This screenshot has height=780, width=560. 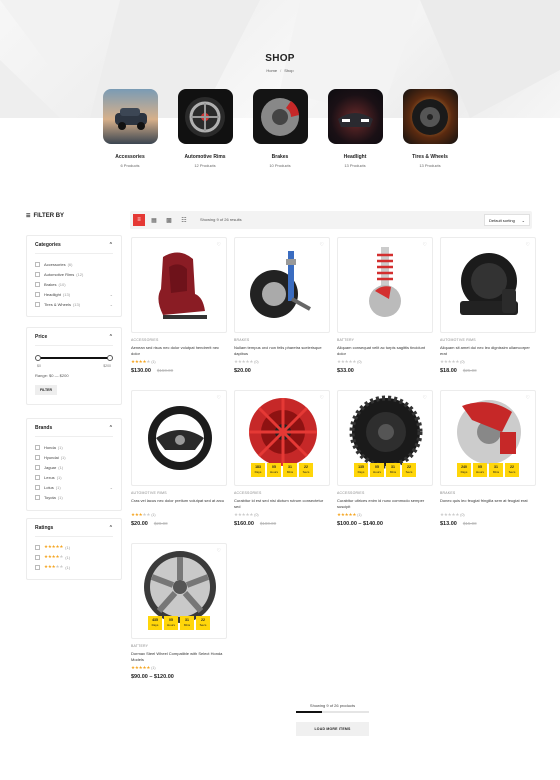 I want to click on ratings-filter: Ratings ⌃ ★★★★★ (1) ★★★★★ (1) ★★★★★ (1), so click(x=74, y=549).